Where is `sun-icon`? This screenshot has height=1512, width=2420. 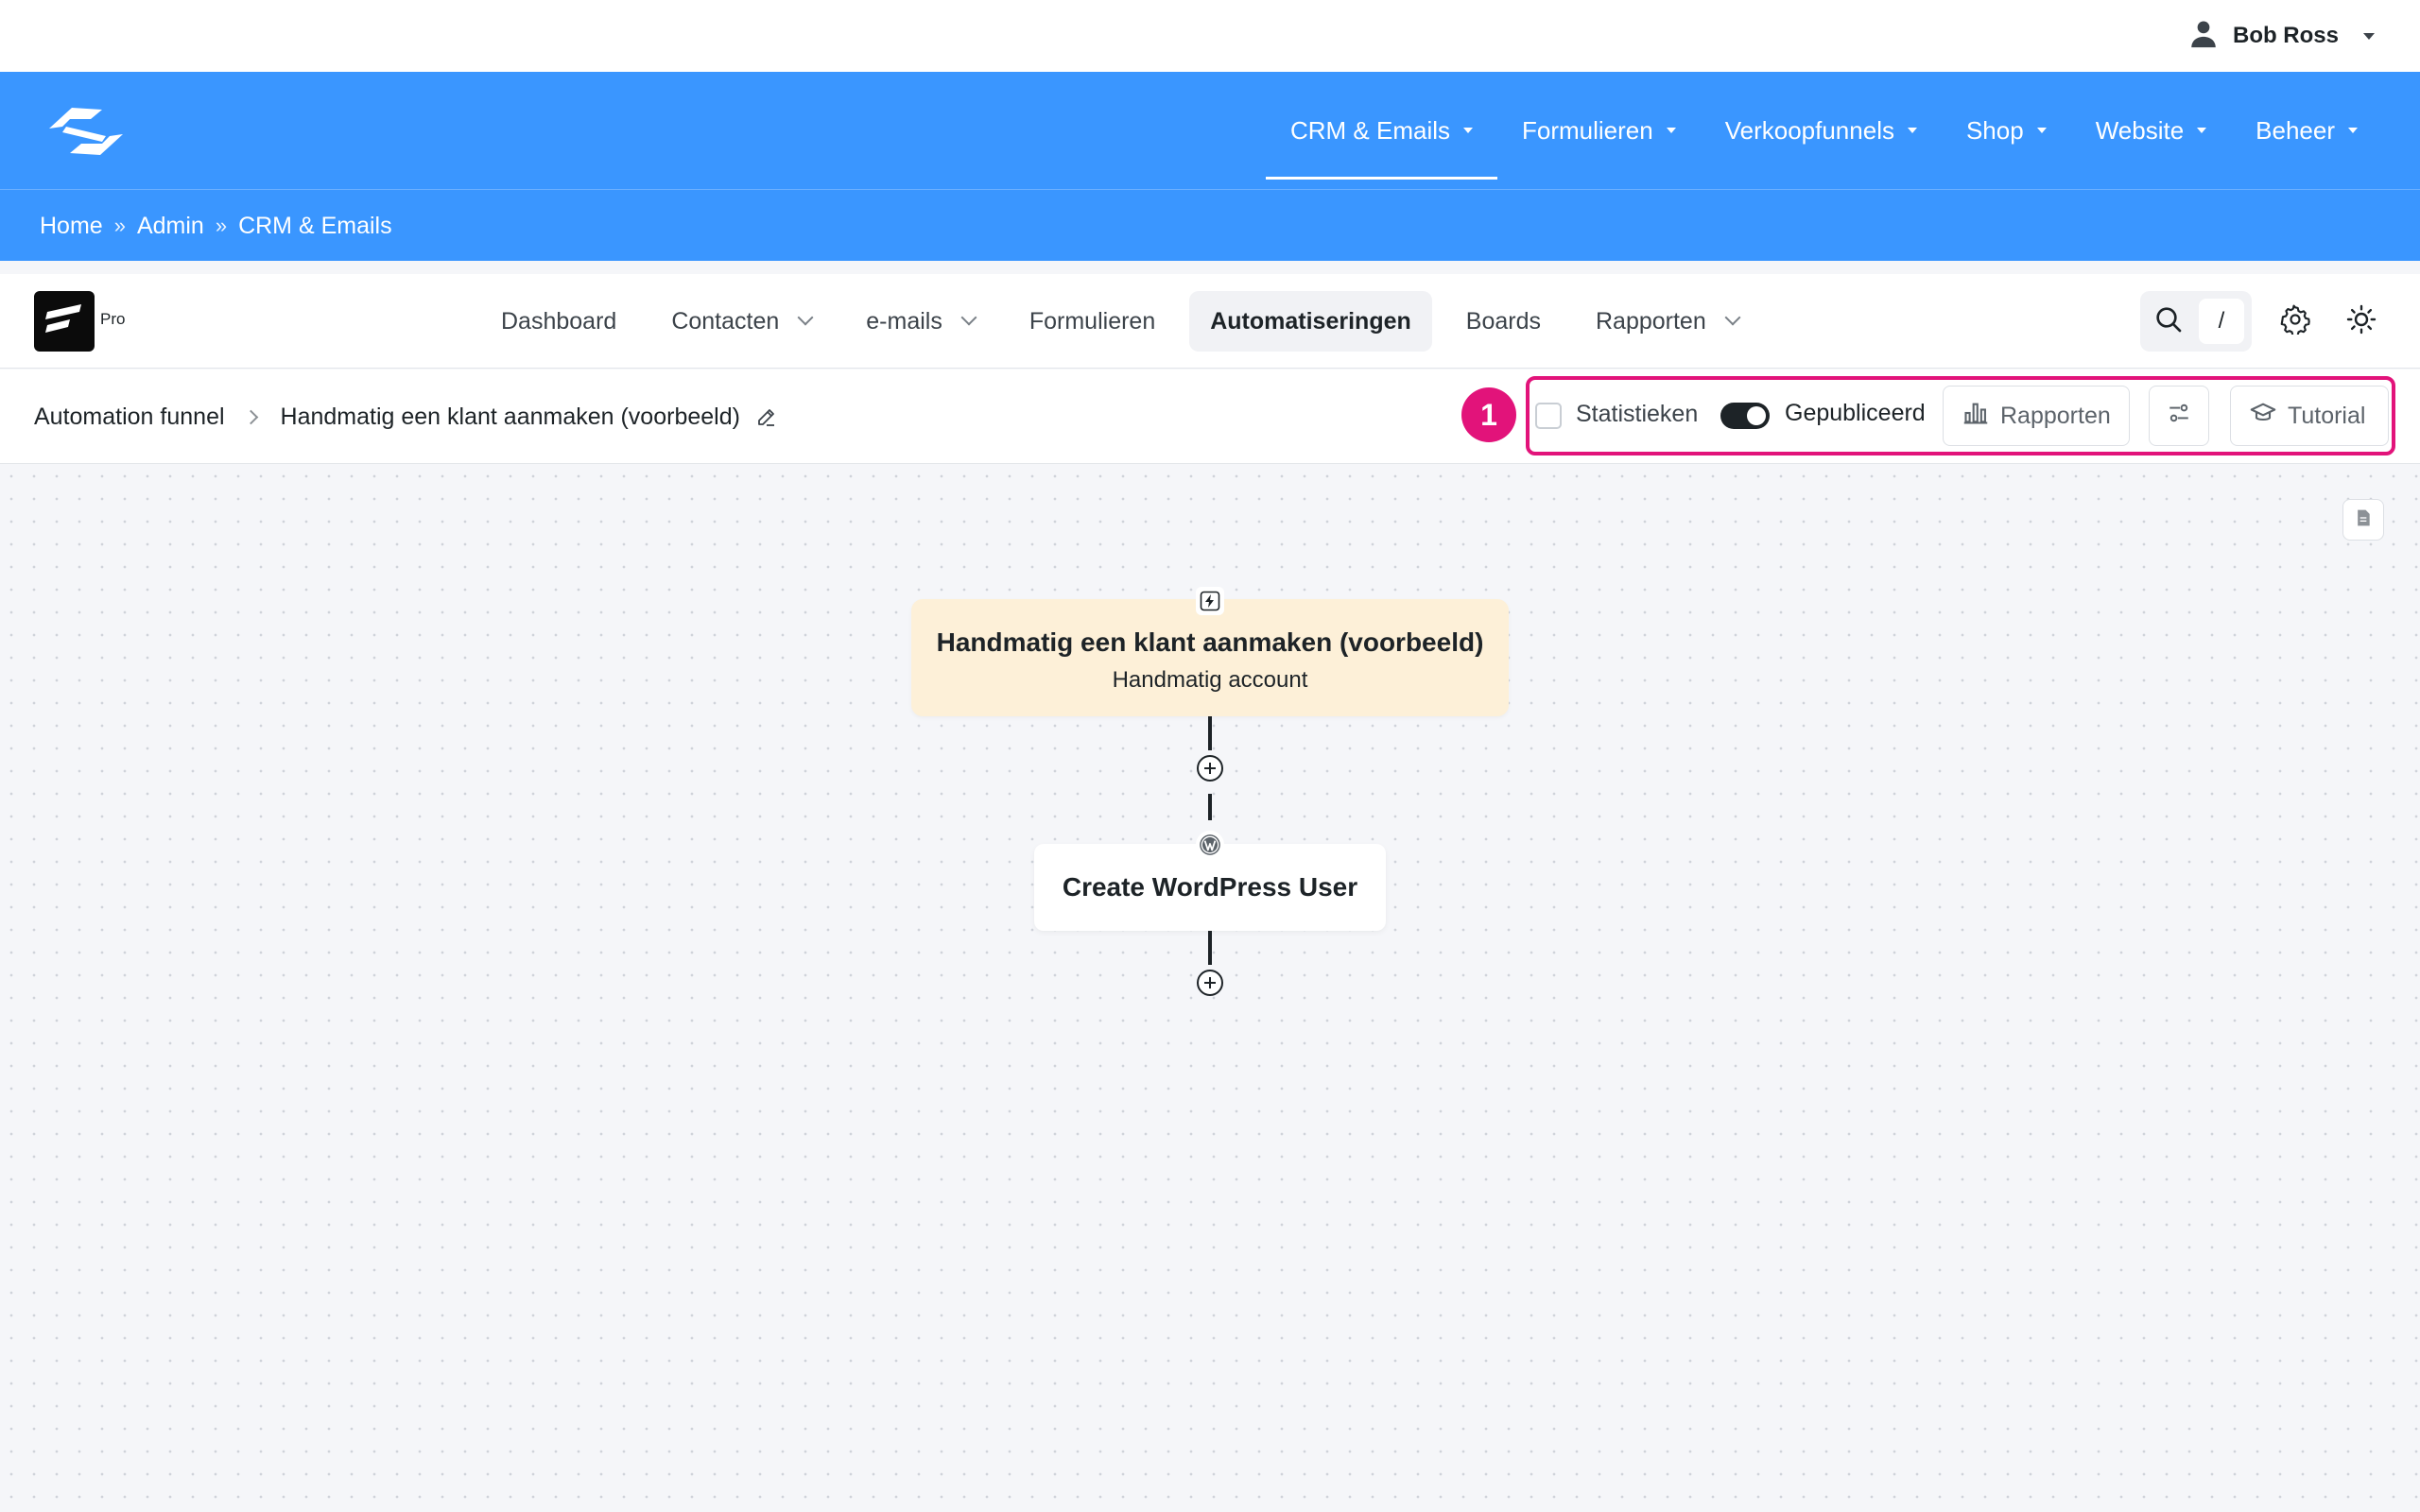
sun-icon is located at coordinates (2361, 321).